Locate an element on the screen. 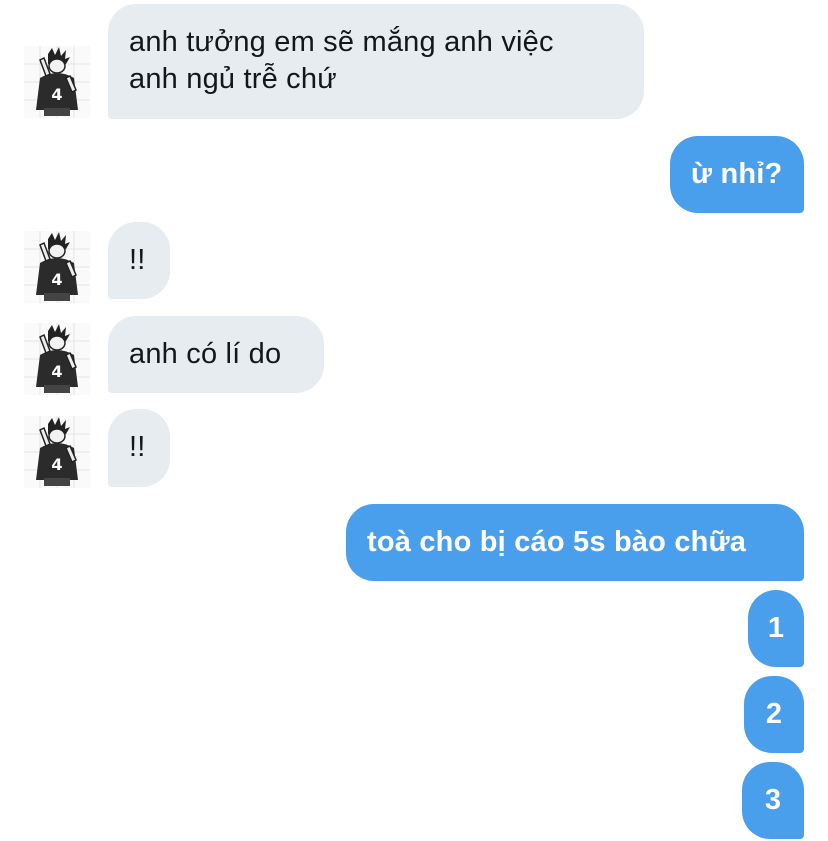 This screenshot has height=841, width=828. outgoing-message-bubble: toà cho bị cáo 5s bào chữa is located at coordinates (575, 542).